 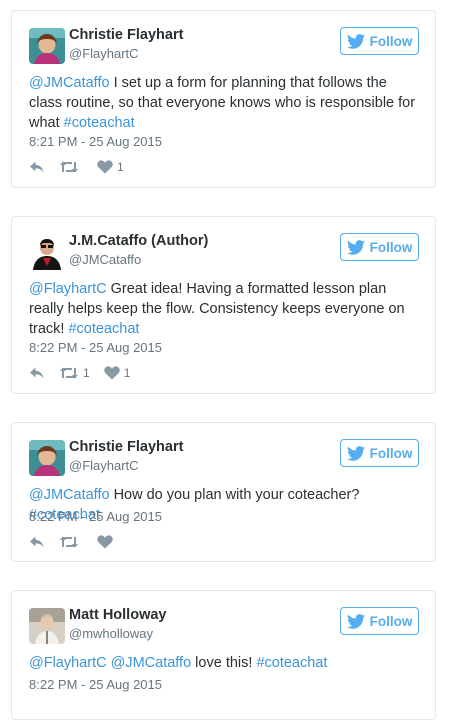 I want to click on like-button, so click(x=107, y=542).